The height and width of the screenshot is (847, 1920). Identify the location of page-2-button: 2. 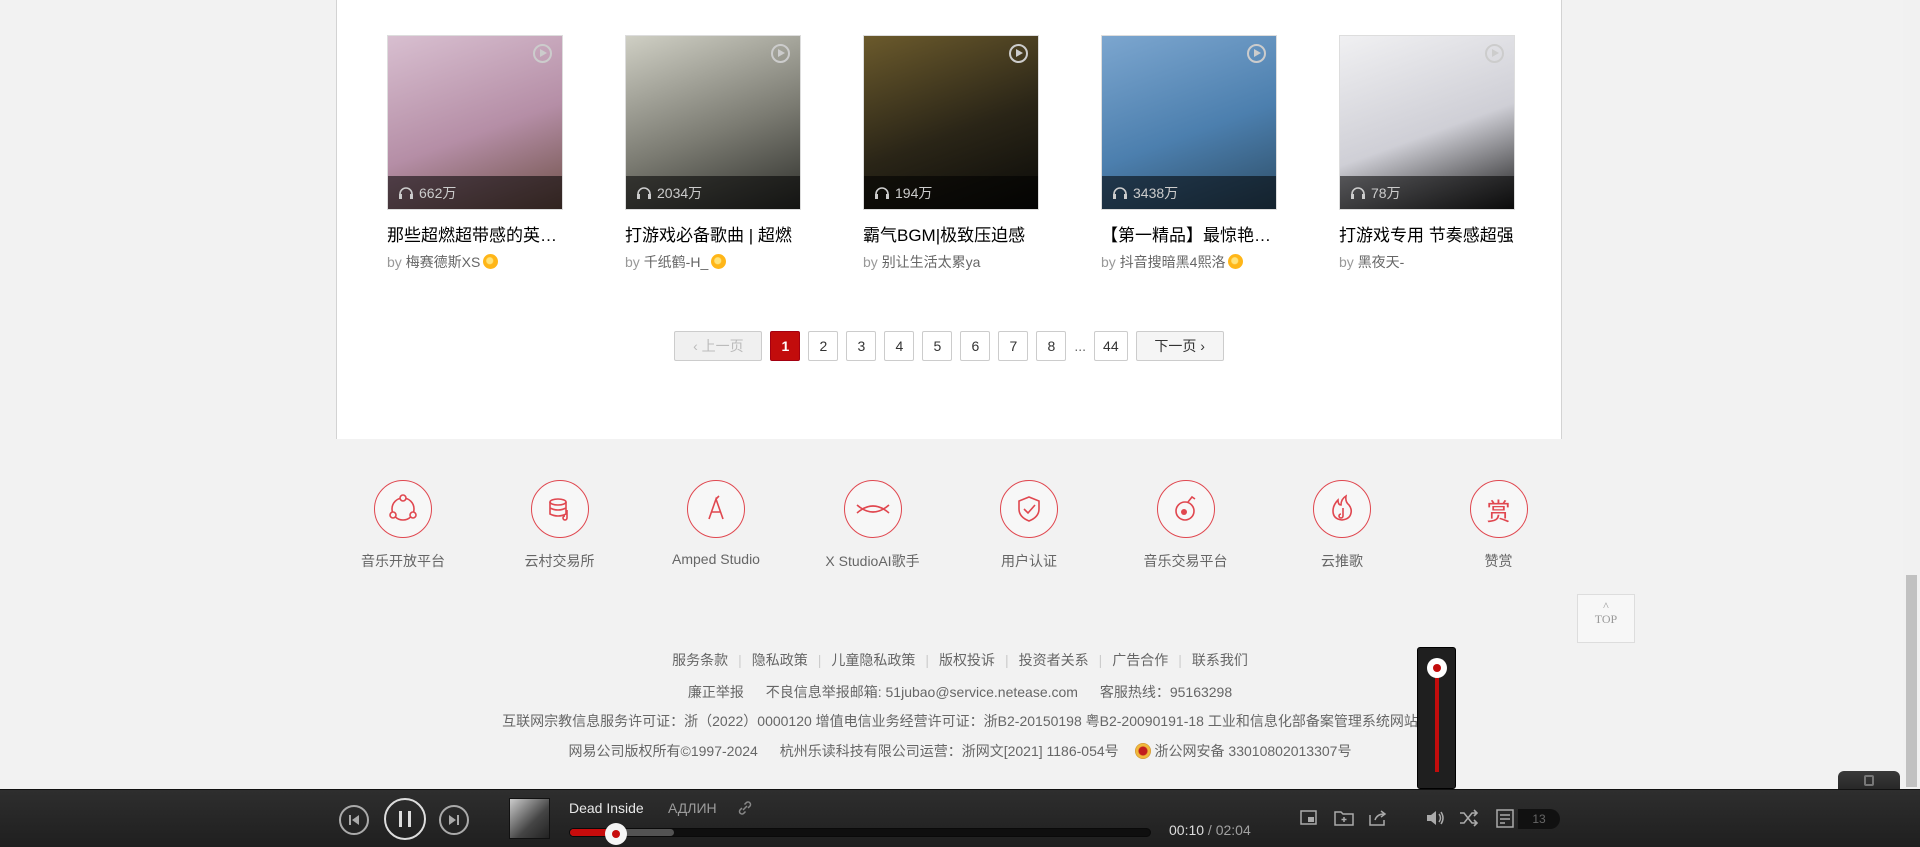
(823, 346).